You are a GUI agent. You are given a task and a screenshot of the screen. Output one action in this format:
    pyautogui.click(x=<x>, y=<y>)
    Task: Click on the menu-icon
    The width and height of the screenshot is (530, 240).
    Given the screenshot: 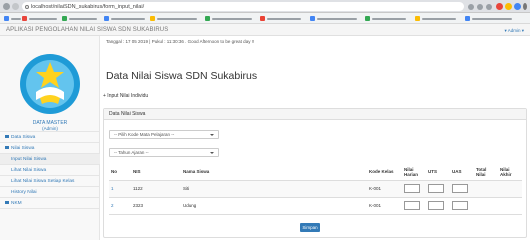 What is the action you would take?
    pyautogui.click(x=525, y=6)
    